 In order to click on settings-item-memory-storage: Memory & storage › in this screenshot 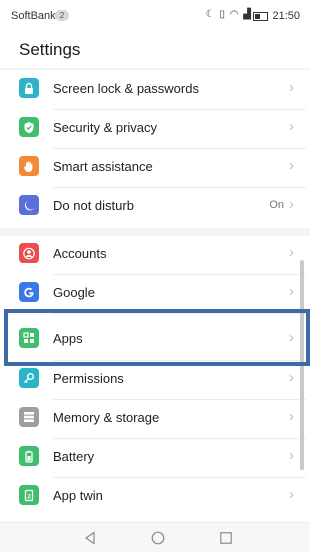, I will do `click(153, 419)`.